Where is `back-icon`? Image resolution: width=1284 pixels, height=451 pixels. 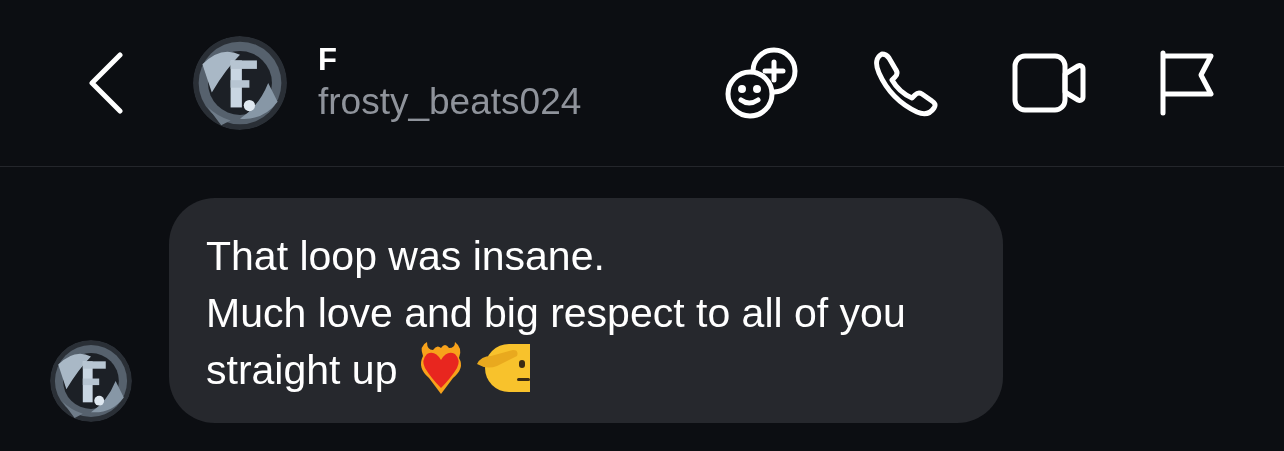
back-icon is located at coordinates (106, 83).